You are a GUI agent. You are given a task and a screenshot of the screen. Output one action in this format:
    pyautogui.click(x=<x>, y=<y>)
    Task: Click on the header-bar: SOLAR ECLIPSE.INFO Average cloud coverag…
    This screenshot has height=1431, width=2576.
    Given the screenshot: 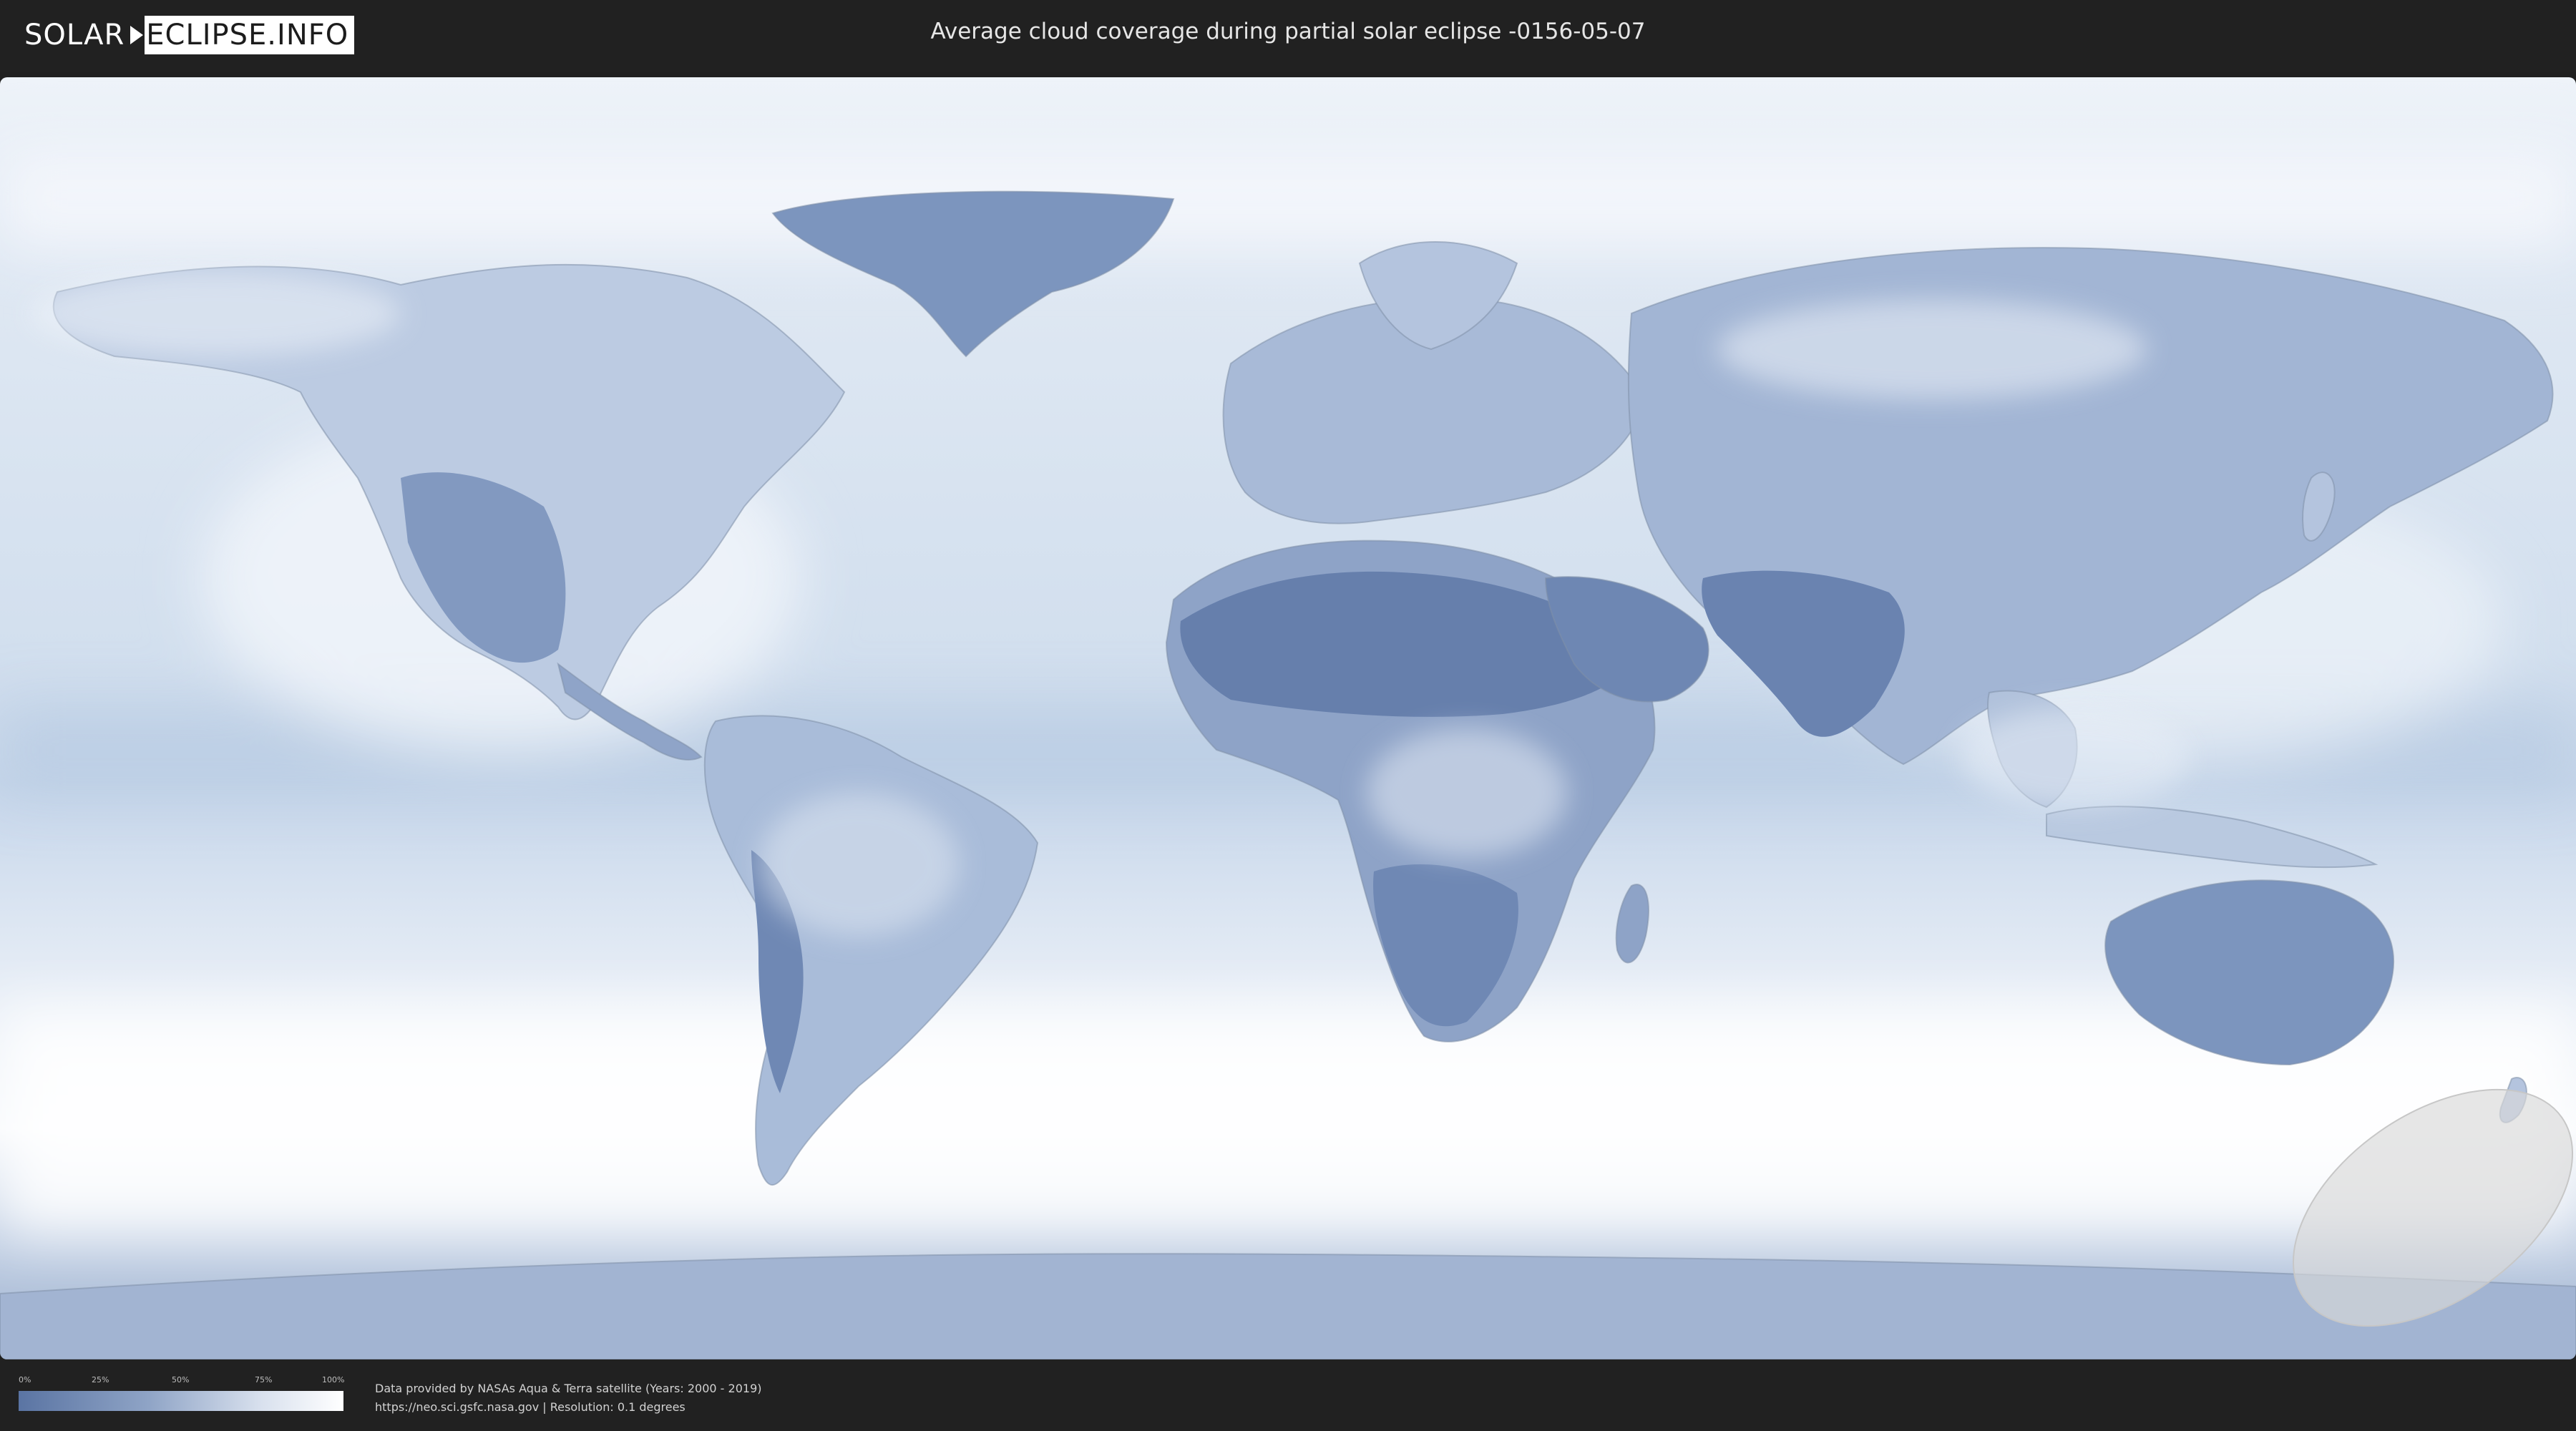 What is the action you would take?
    pyautogui.click(x=1288, y=36)
    